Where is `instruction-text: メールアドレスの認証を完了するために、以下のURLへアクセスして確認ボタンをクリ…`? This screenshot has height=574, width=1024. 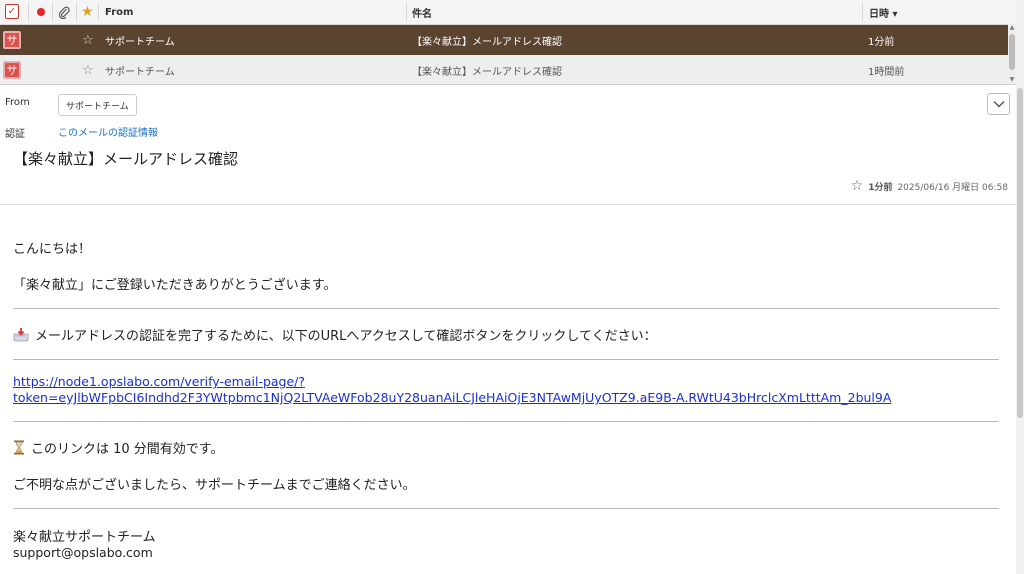
instruction-text: メールアドレスの認証を完了するために、以下のURLへアクセスして確認ボタンをクリ… is located at coordinates (346, 336).